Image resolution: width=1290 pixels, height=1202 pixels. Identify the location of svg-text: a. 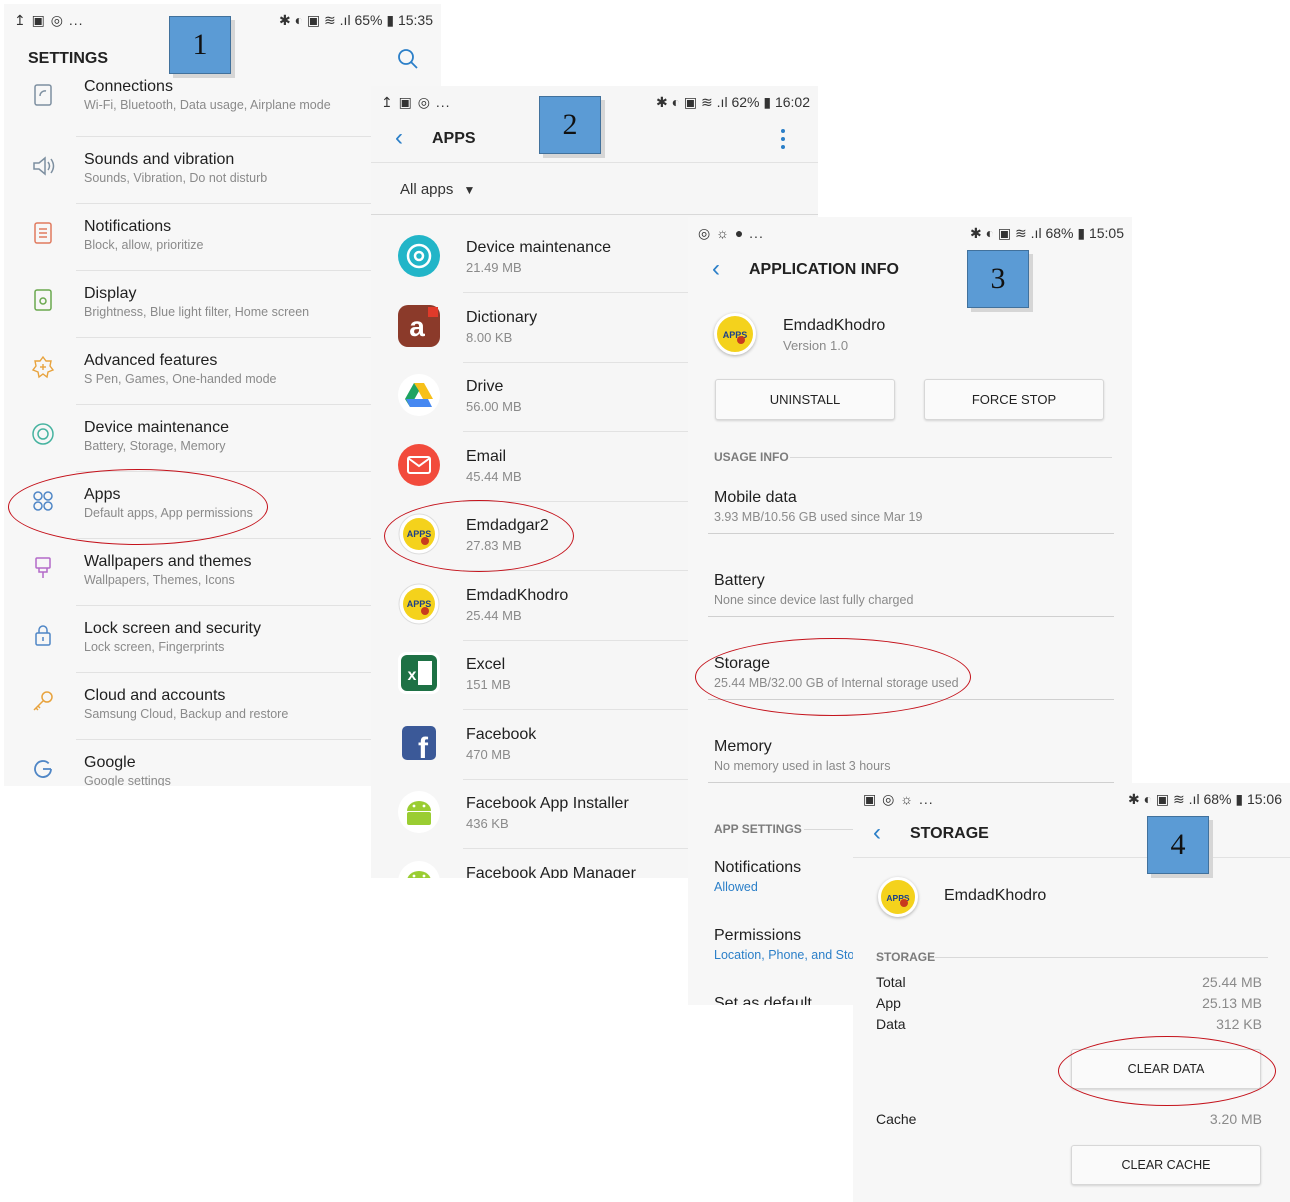
(417, 326).